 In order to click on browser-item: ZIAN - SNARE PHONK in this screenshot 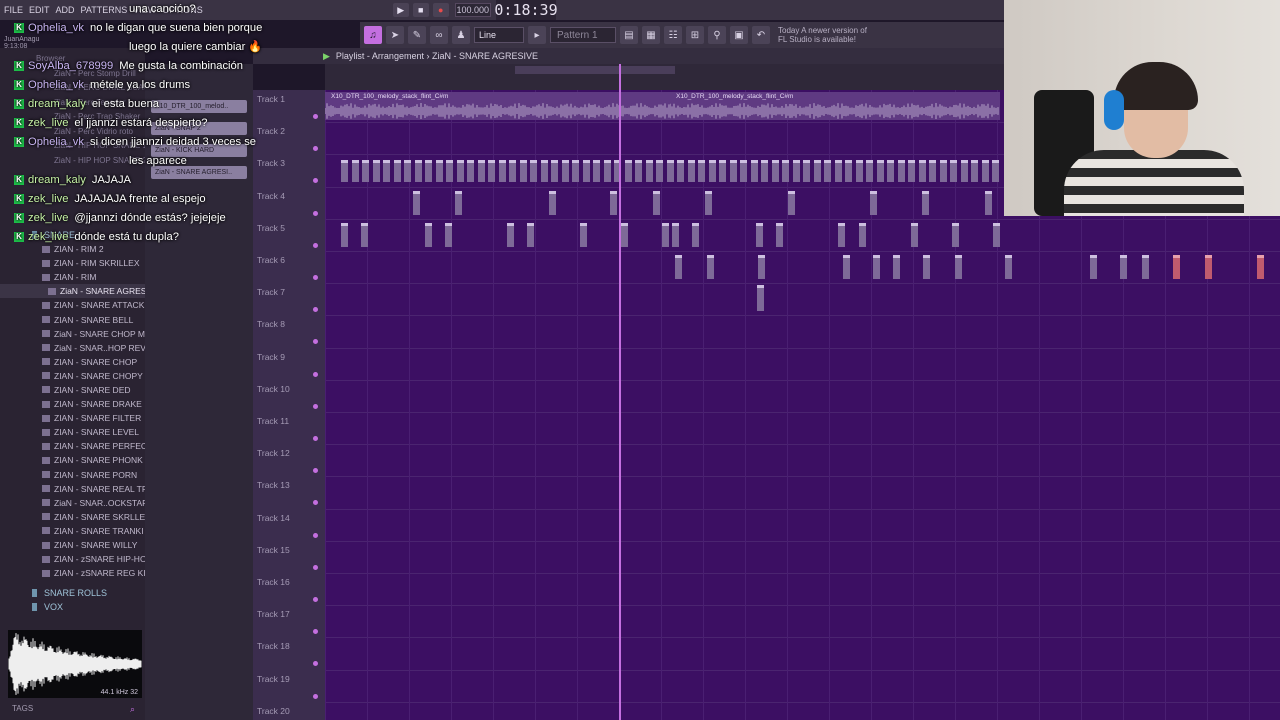, I will do `click(72, 460)`.